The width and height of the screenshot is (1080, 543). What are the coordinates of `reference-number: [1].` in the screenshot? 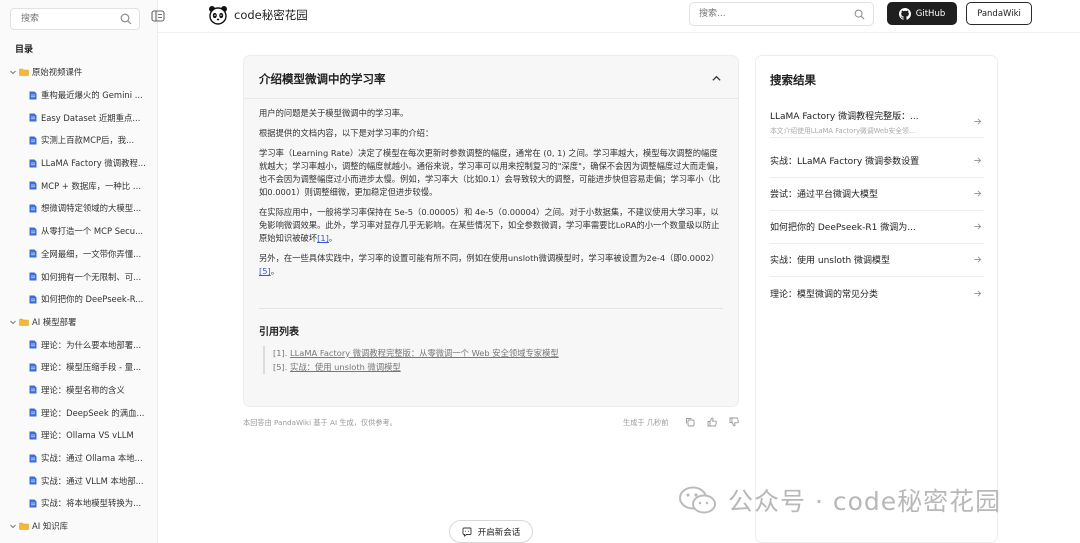 It's located at (280, 353).